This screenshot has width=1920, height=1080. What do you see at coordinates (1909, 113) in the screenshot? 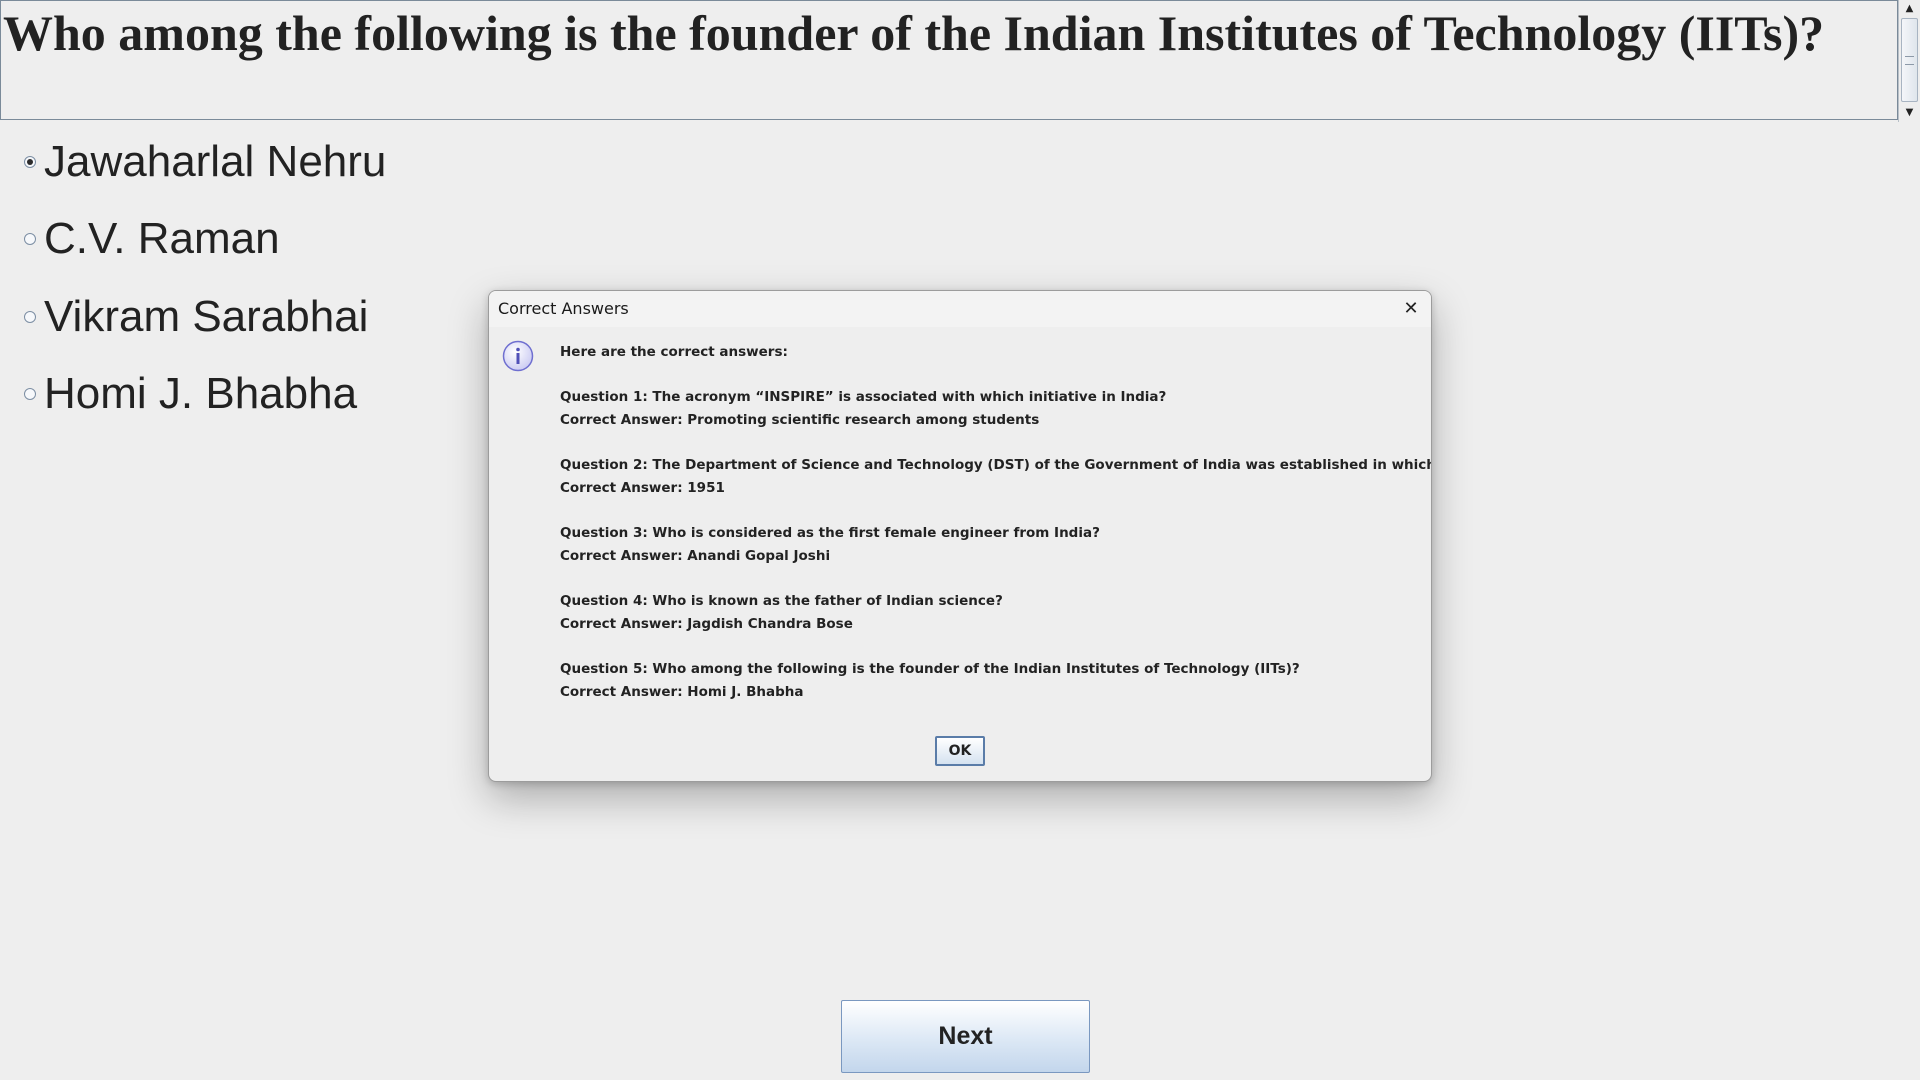
I see `arrow-down-icon: ▼` at bounding box center [1909, 113].